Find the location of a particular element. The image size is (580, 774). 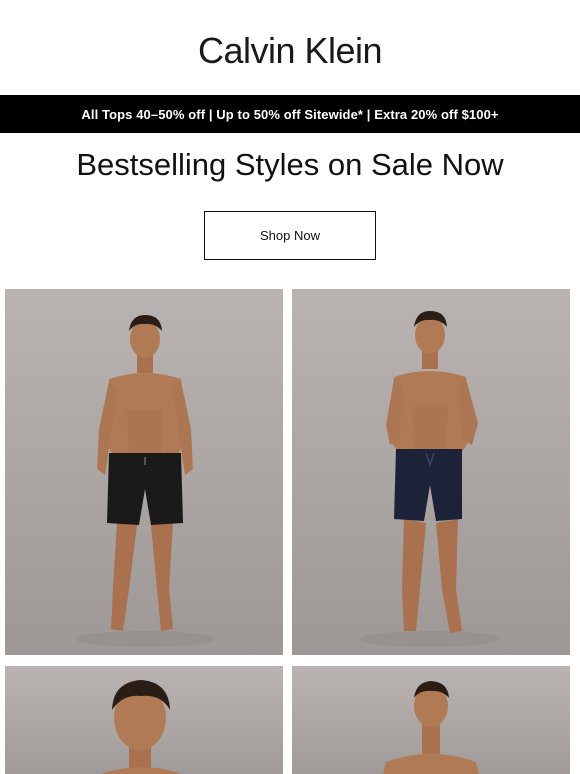

brand-logo: Calvin Klein is located at coordinates (290, 51).